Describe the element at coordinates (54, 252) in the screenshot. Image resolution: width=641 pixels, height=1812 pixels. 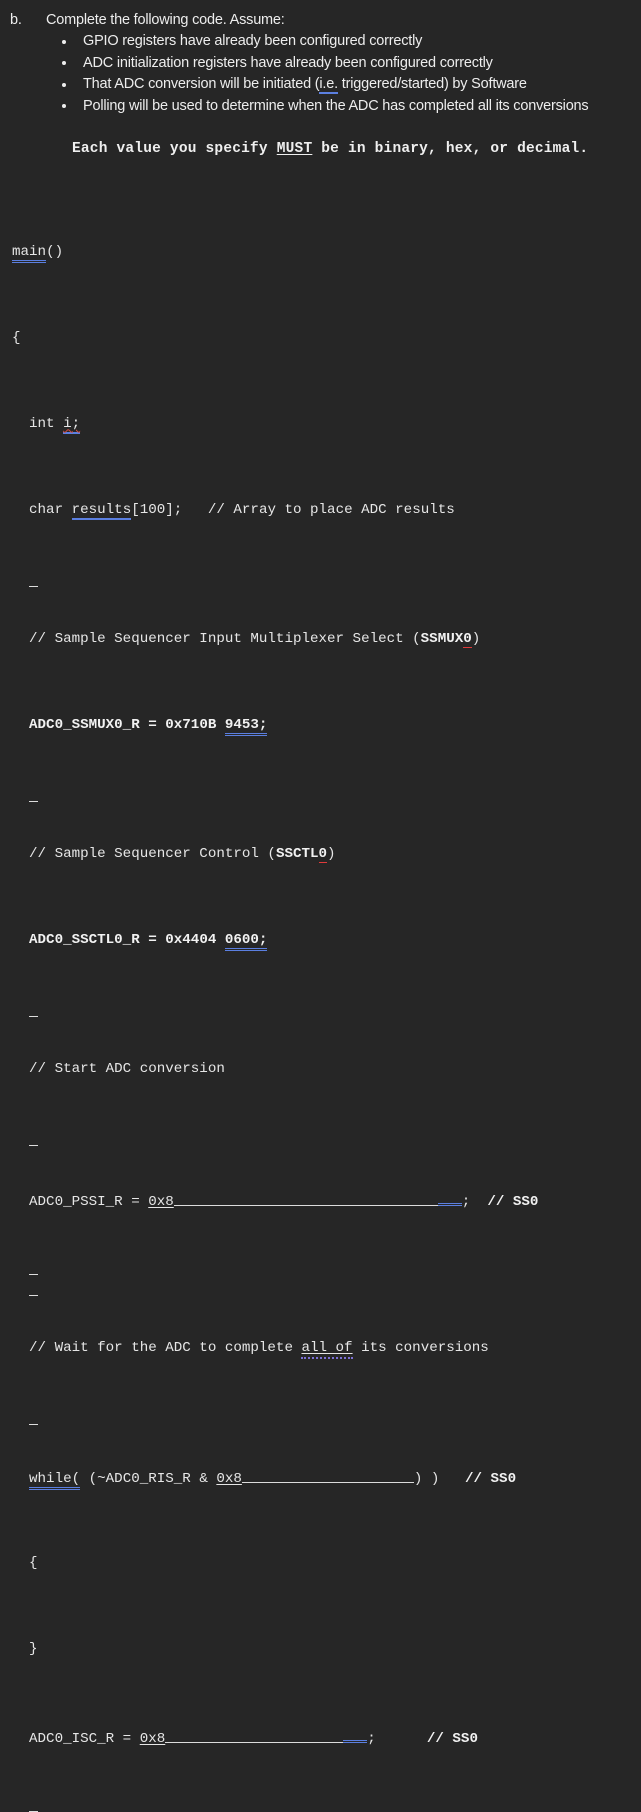
I see `main-parens: ()` at that location.